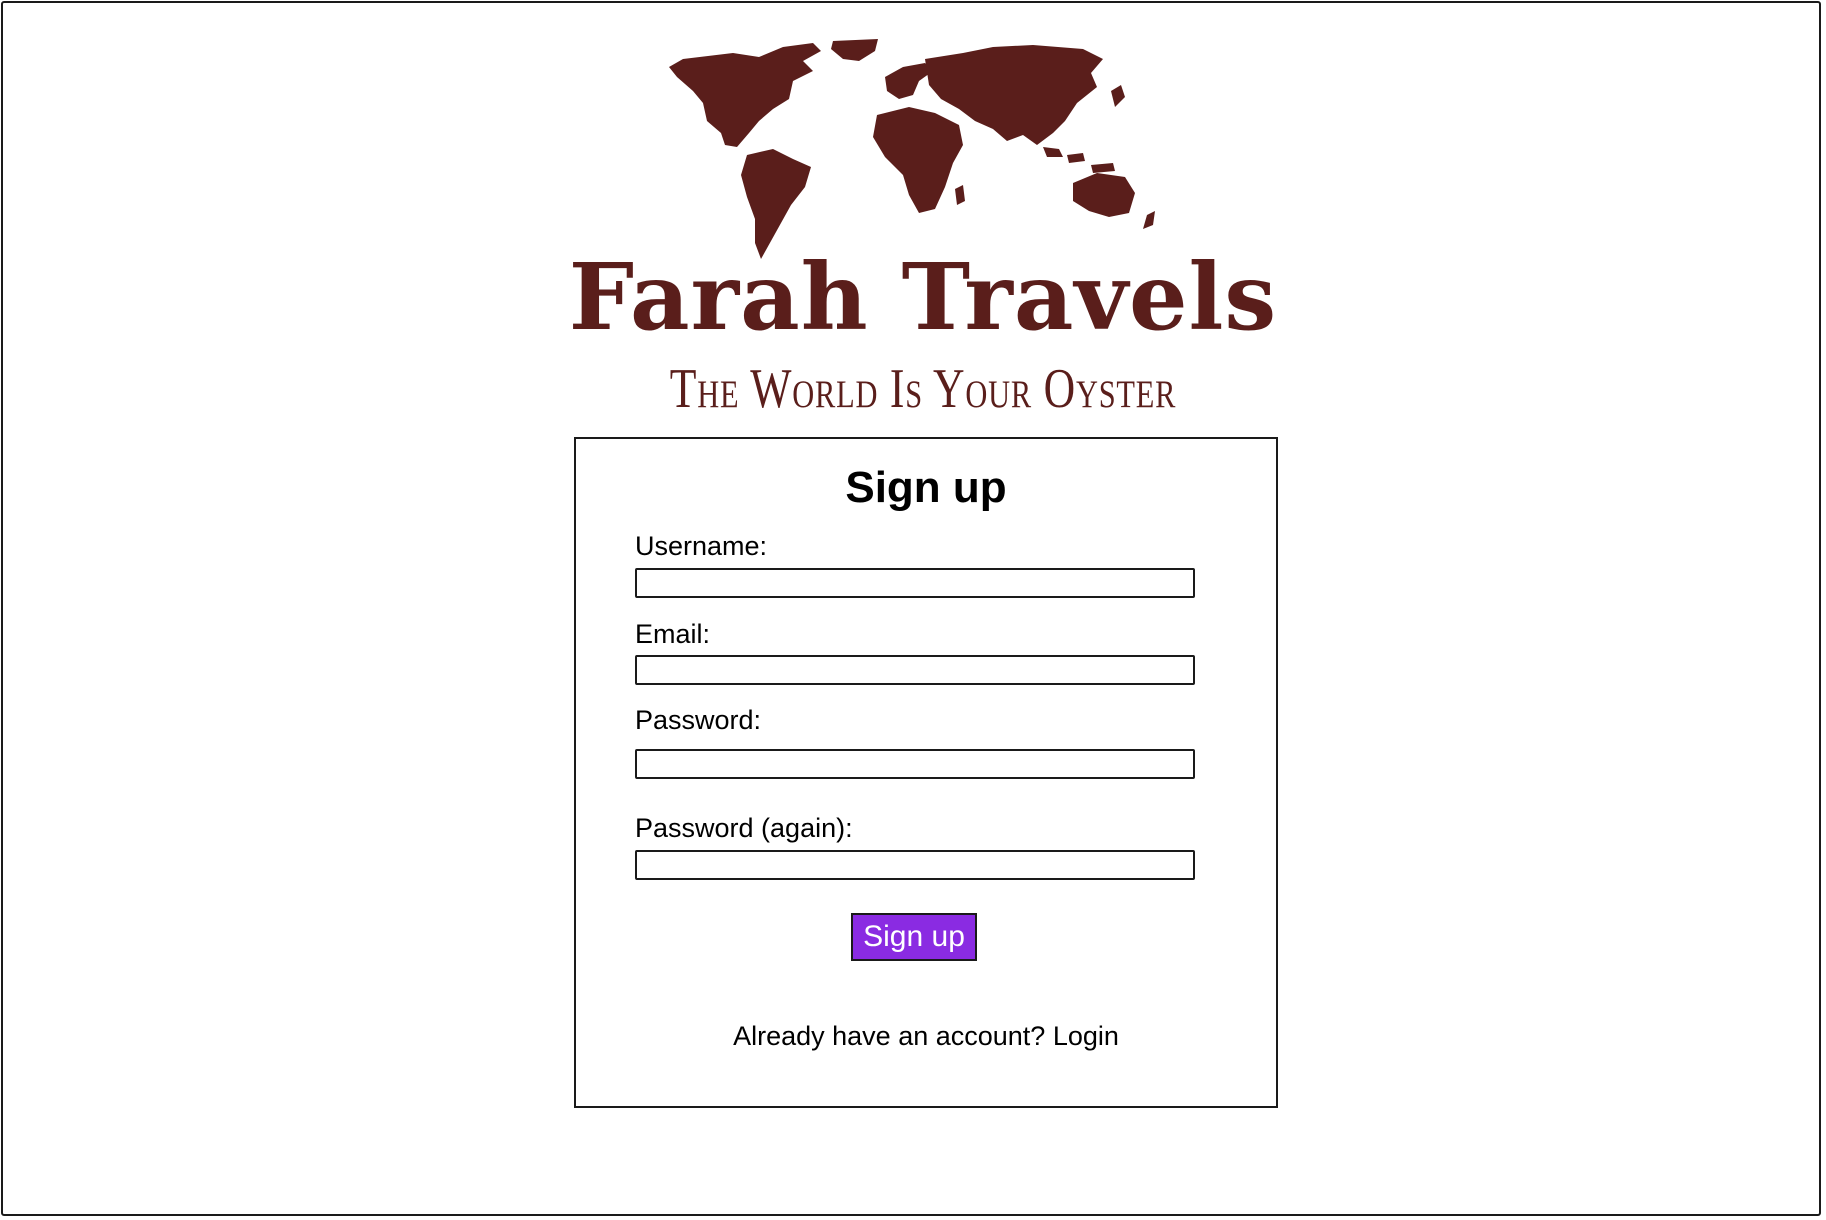 The image size is (1826, 1220). I want to click on world-map-icon, so click(912, 149).